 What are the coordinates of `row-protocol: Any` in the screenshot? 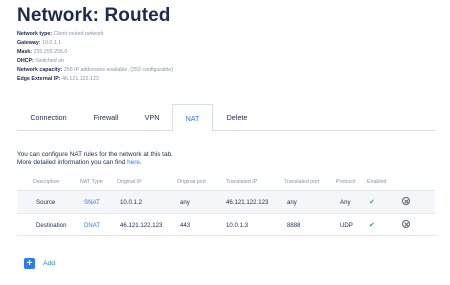 It's located at (345, 202).